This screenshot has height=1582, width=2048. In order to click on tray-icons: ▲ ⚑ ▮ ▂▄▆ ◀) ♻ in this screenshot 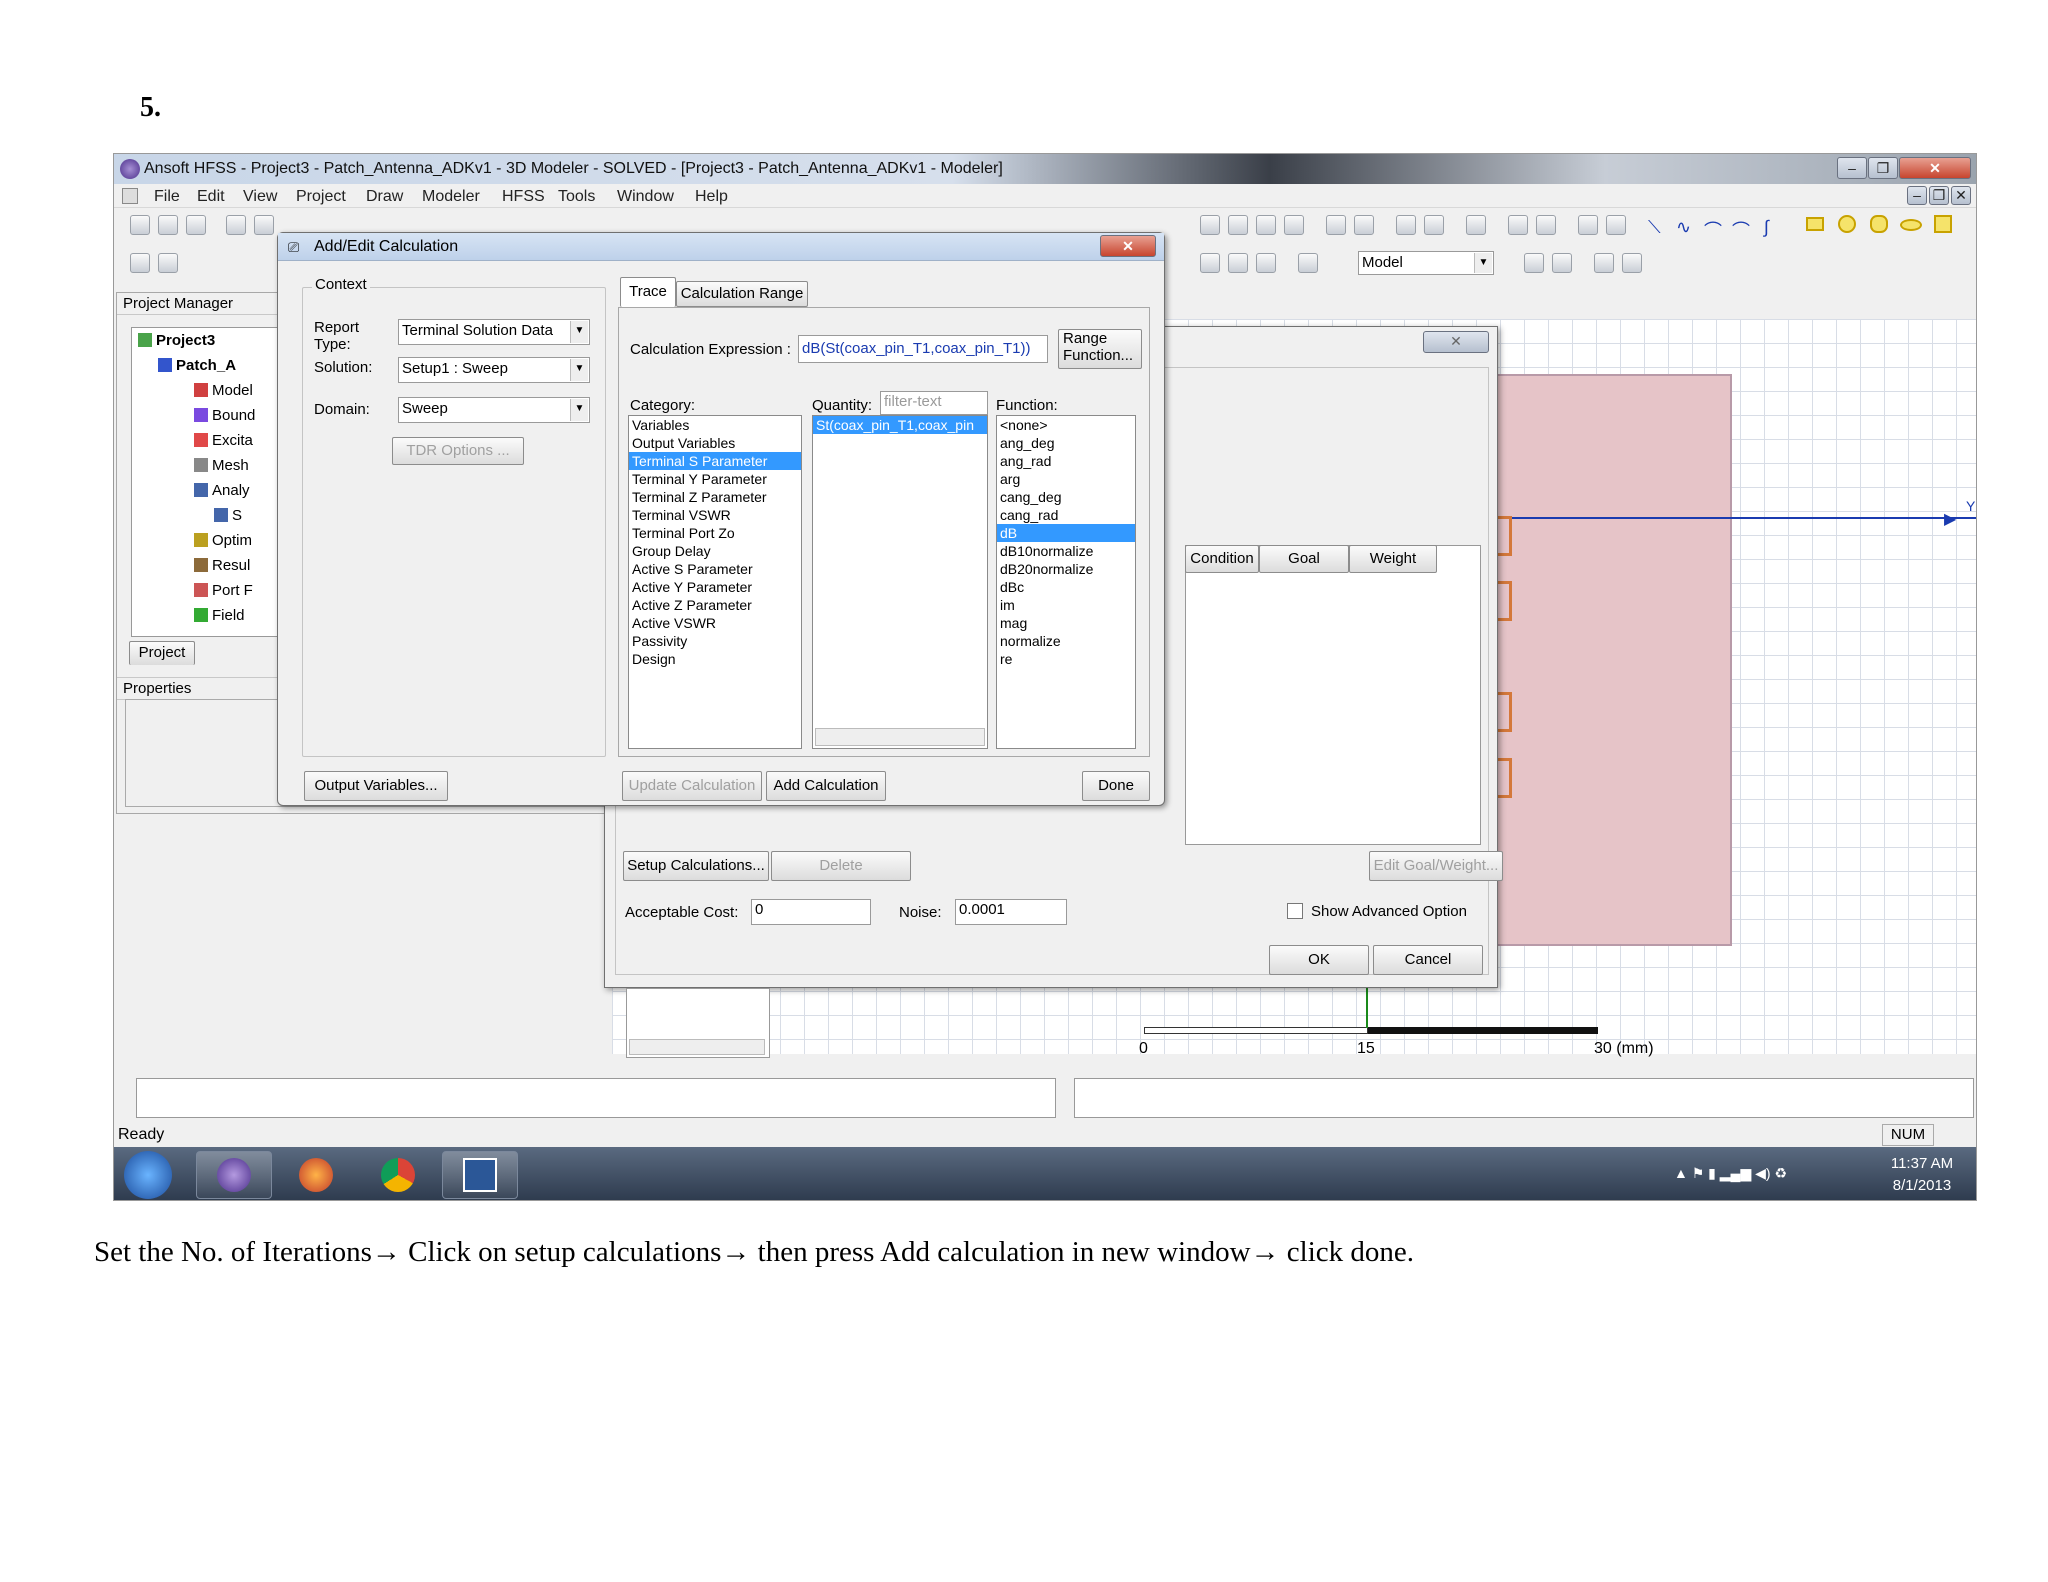, I will do `click(1730, 1173)`.